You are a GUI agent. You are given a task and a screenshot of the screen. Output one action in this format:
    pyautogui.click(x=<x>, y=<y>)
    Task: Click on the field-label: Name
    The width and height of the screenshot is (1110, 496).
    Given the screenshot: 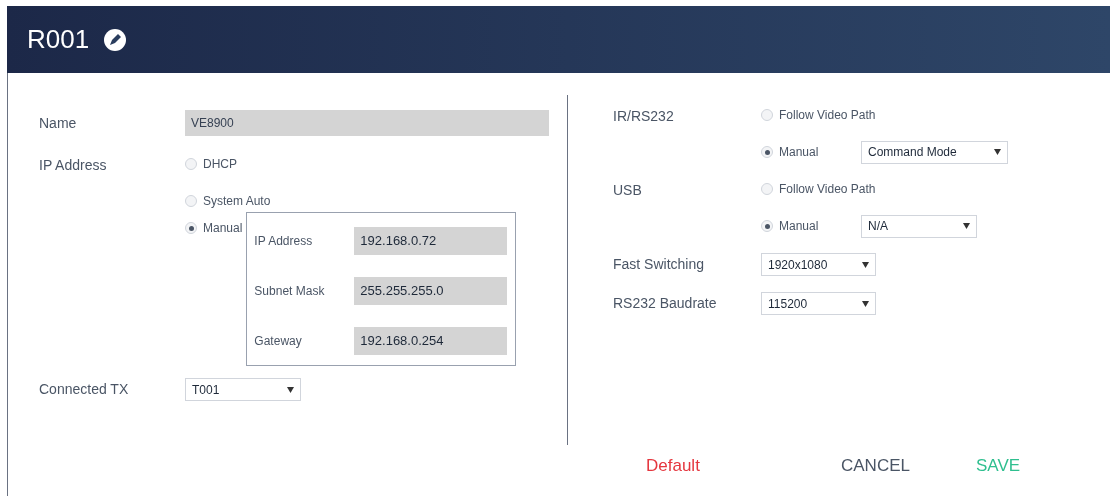 What is the action you would take?
    pyautogui.click(x=58, y=123)
    